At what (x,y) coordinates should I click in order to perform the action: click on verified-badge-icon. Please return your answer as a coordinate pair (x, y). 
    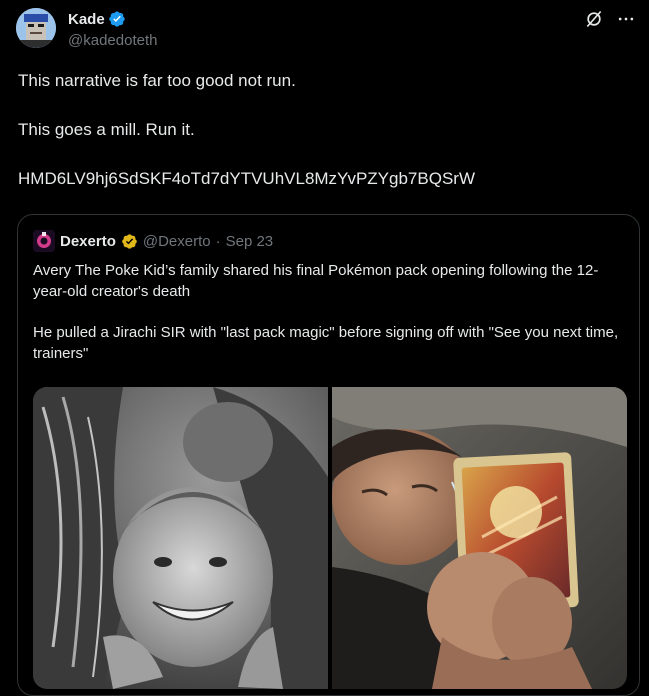
    Looking at the image, I should click on (117, 19).